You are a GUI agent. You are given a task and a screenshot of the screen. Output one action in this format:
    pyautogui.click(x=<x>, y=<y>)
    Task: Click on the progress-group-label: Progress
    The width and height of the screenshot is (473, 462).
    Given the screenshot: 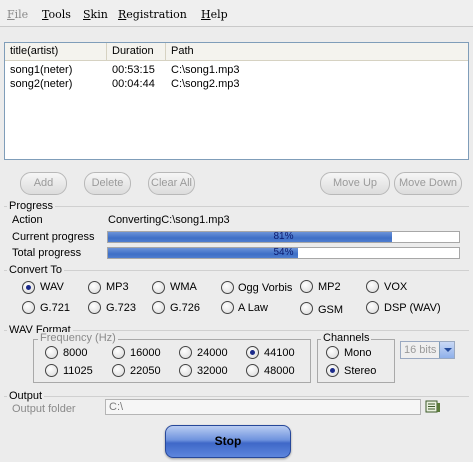 What is the action you would take?
    pyautogui.click(x=31, y=206)
    